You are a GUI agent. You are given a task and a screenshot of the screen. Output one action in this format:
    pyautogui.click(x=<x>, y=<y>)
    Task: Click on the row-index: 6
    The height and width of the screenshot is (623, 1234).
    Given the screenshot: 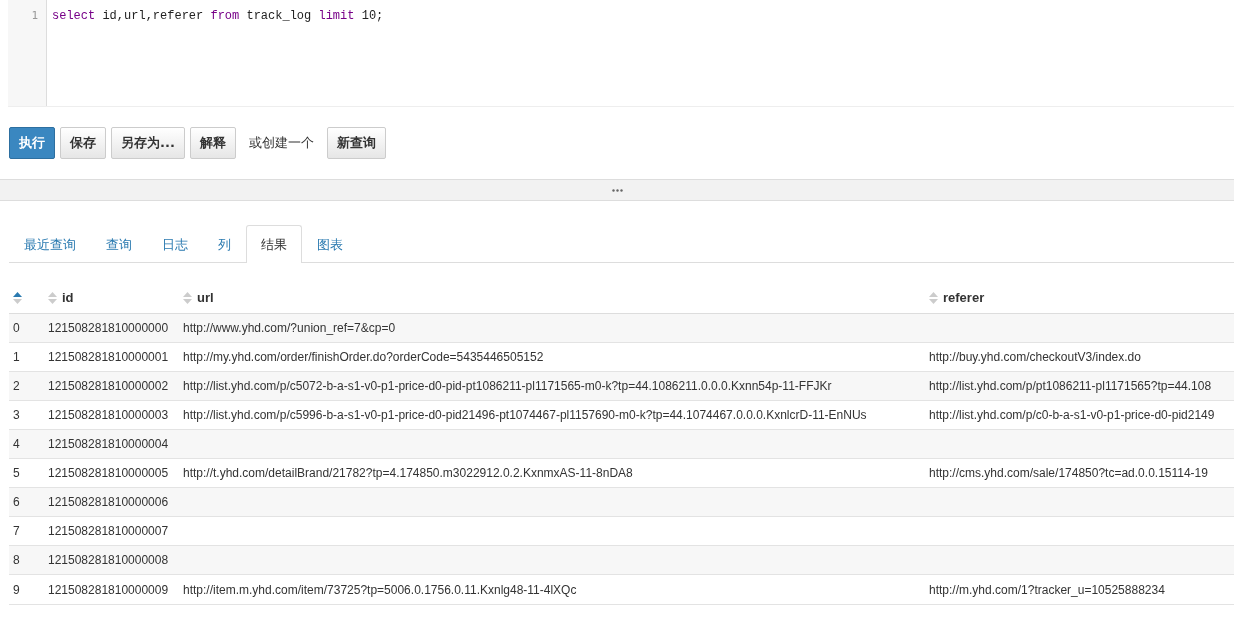 What is the action you would take?
    pyautogui.click(x=16, y=502)
    